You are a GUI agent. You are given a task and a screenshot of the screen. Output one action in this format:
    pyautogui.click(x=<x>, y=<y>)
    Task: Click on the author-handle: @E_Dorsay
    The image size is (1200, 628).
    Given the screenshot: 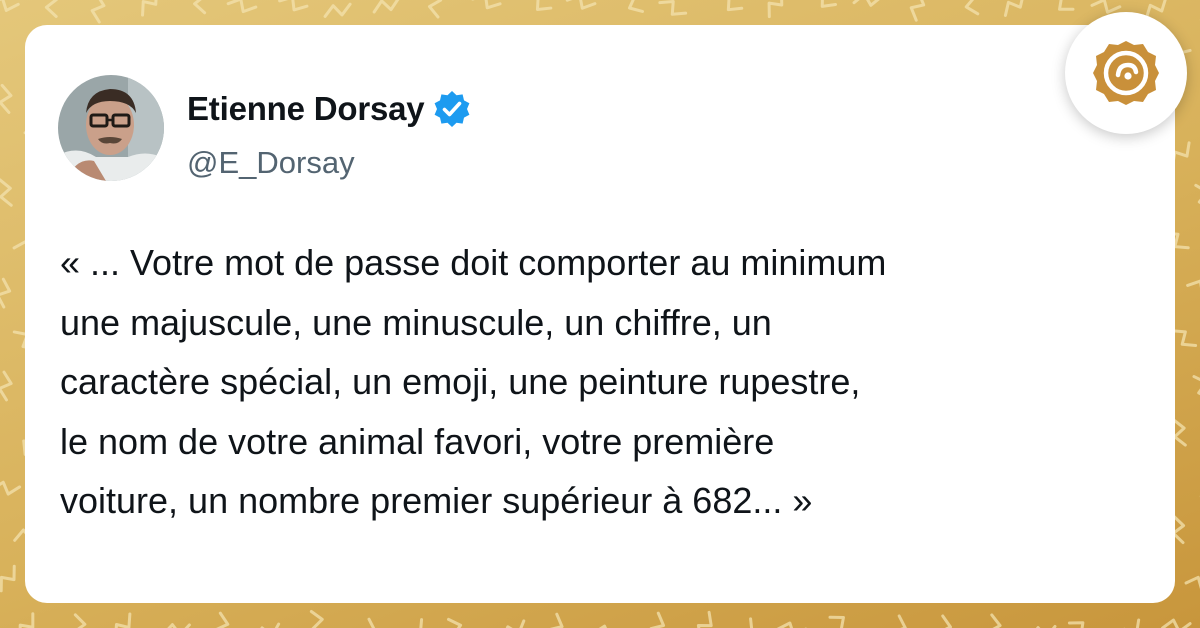 What is the action you would take?
    pyautogui.click(x=271, y=163)
    